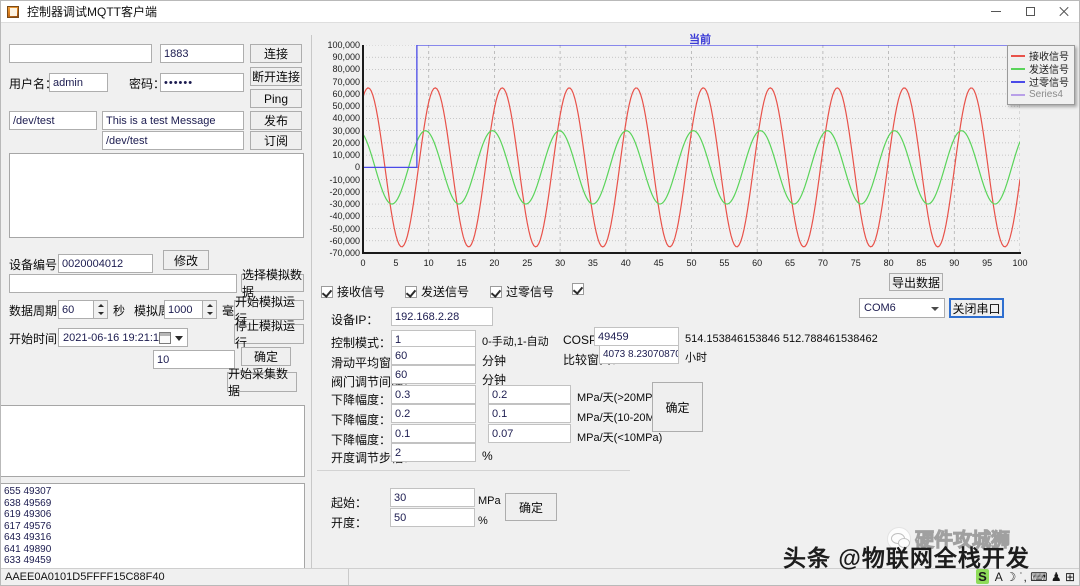  I want to click on connect-button: 连接, so click(276, 53).